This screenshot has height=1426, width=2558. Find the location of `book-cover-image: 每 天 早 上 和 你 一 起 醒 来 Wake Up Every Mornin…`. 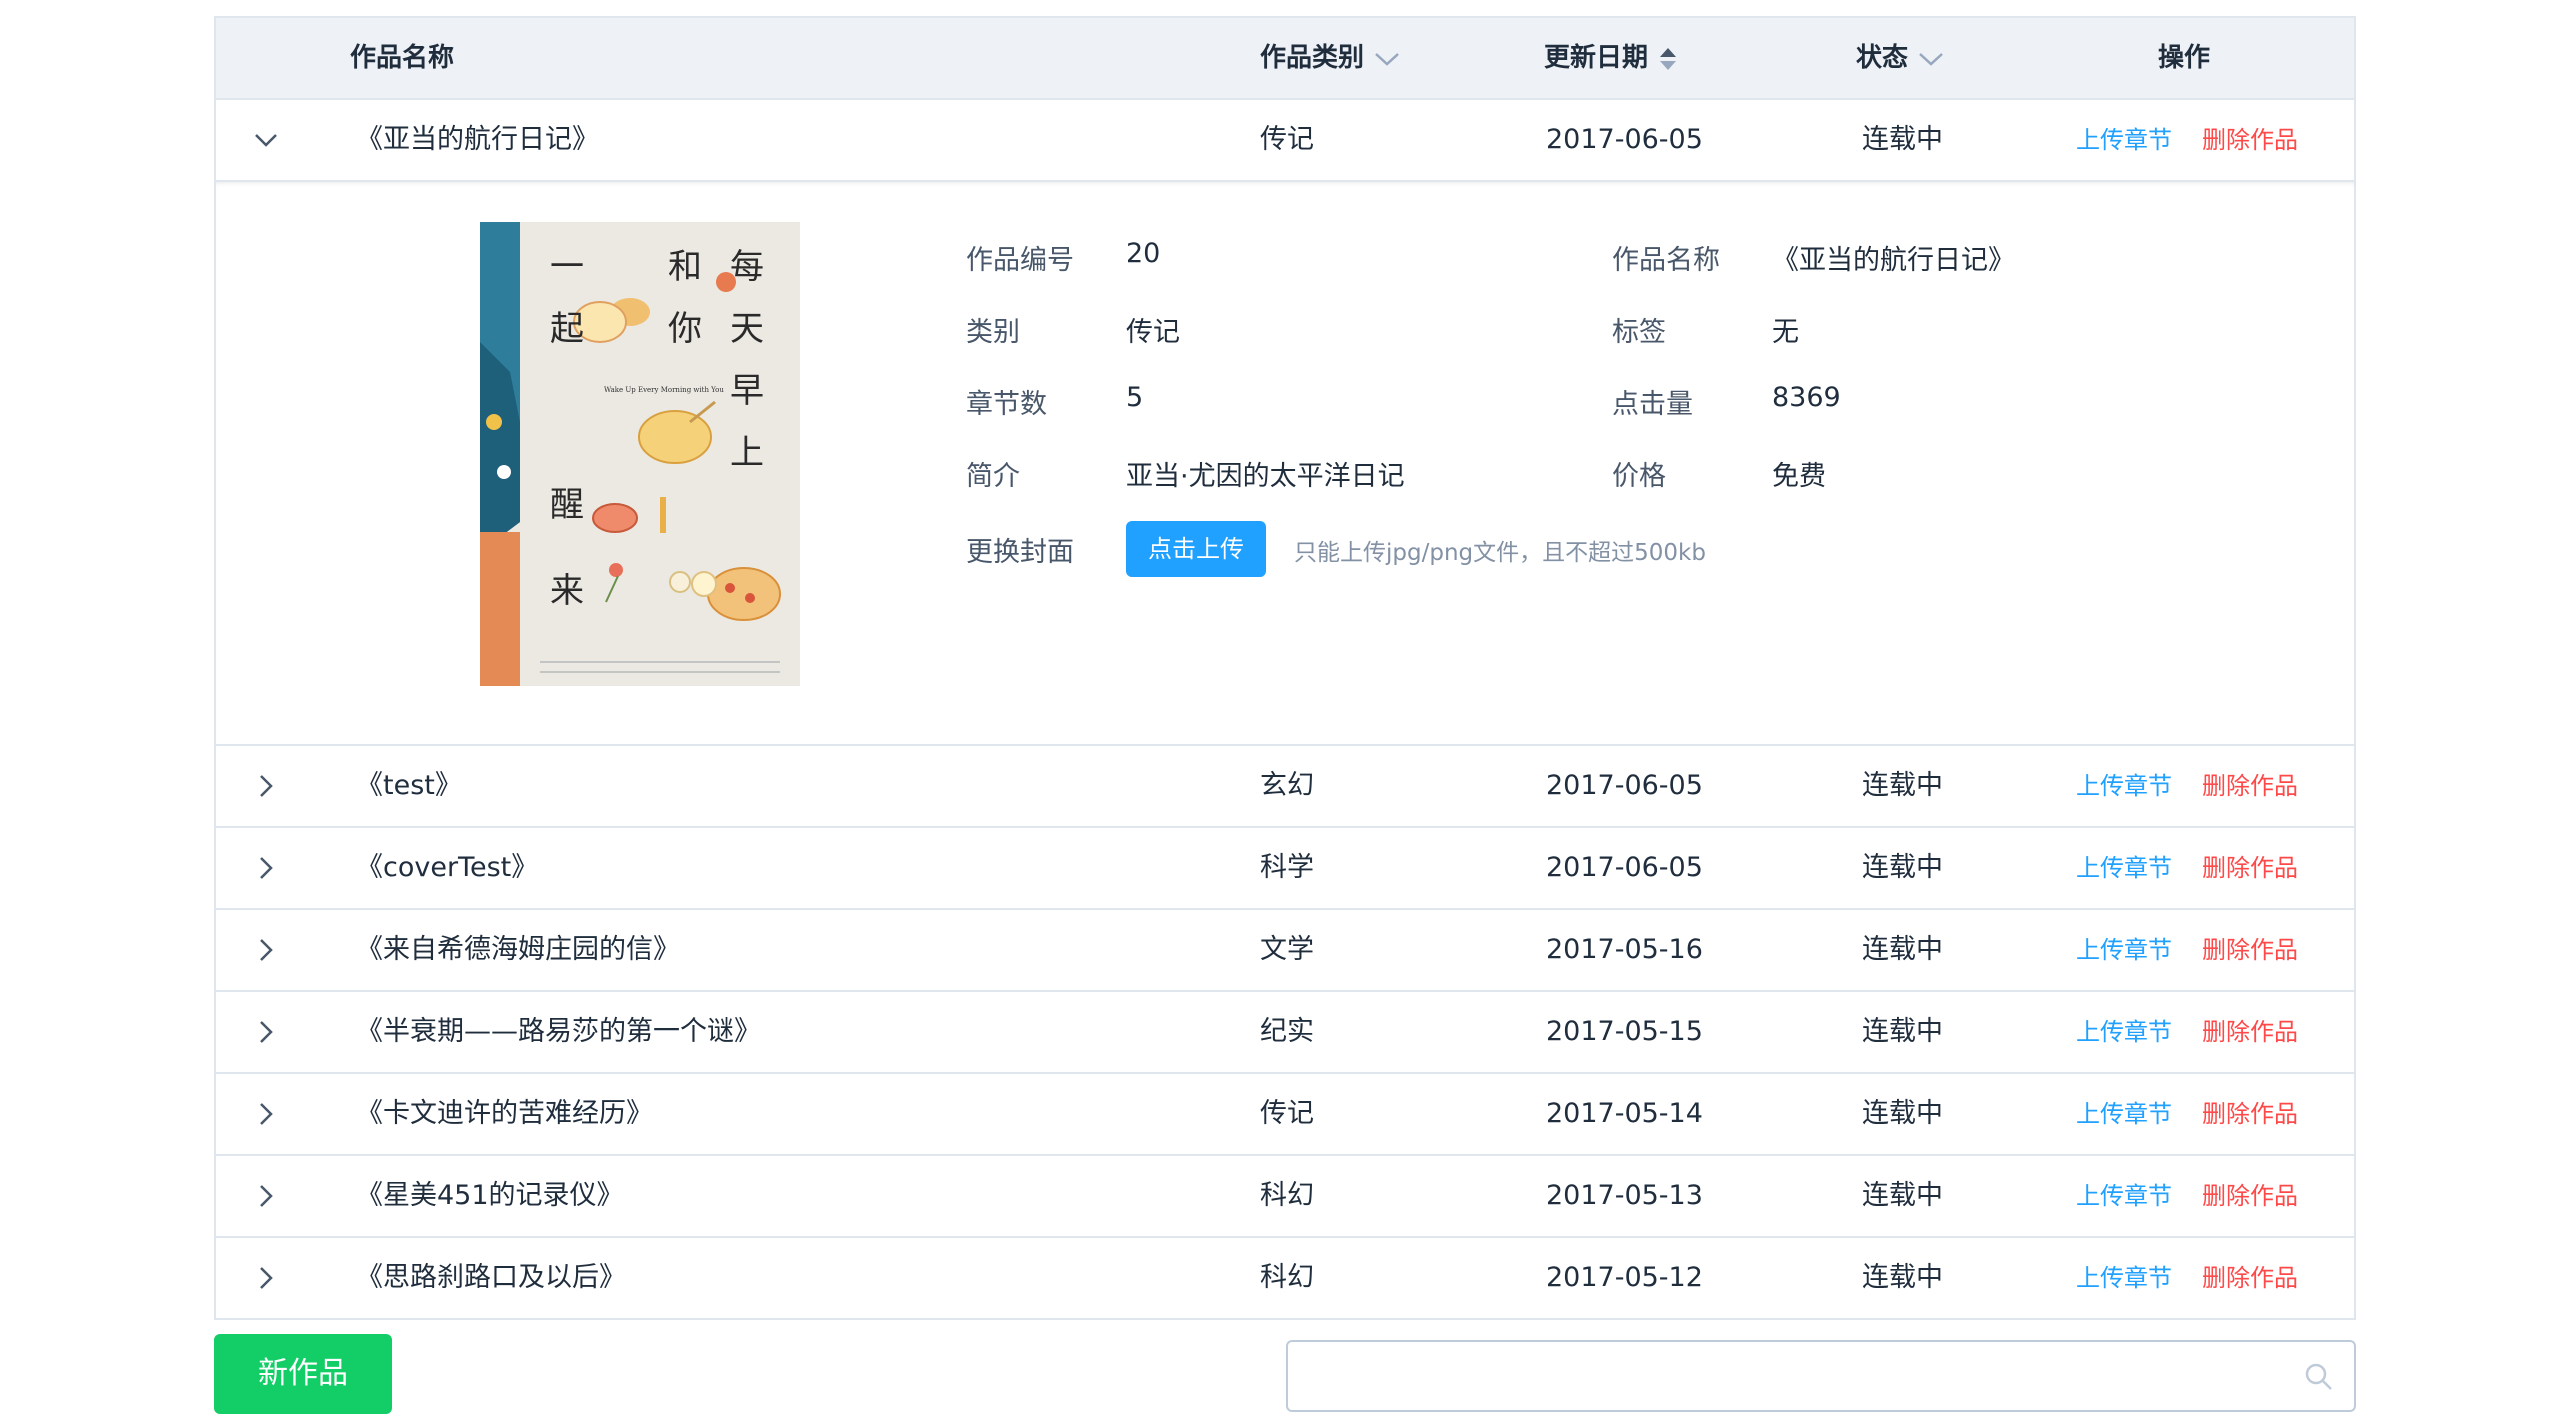

book-cover-image: 每 天 早 上 和 你 一 起 醒 来 Wake Up Every Mornin… is located at coordinates (640, 454).